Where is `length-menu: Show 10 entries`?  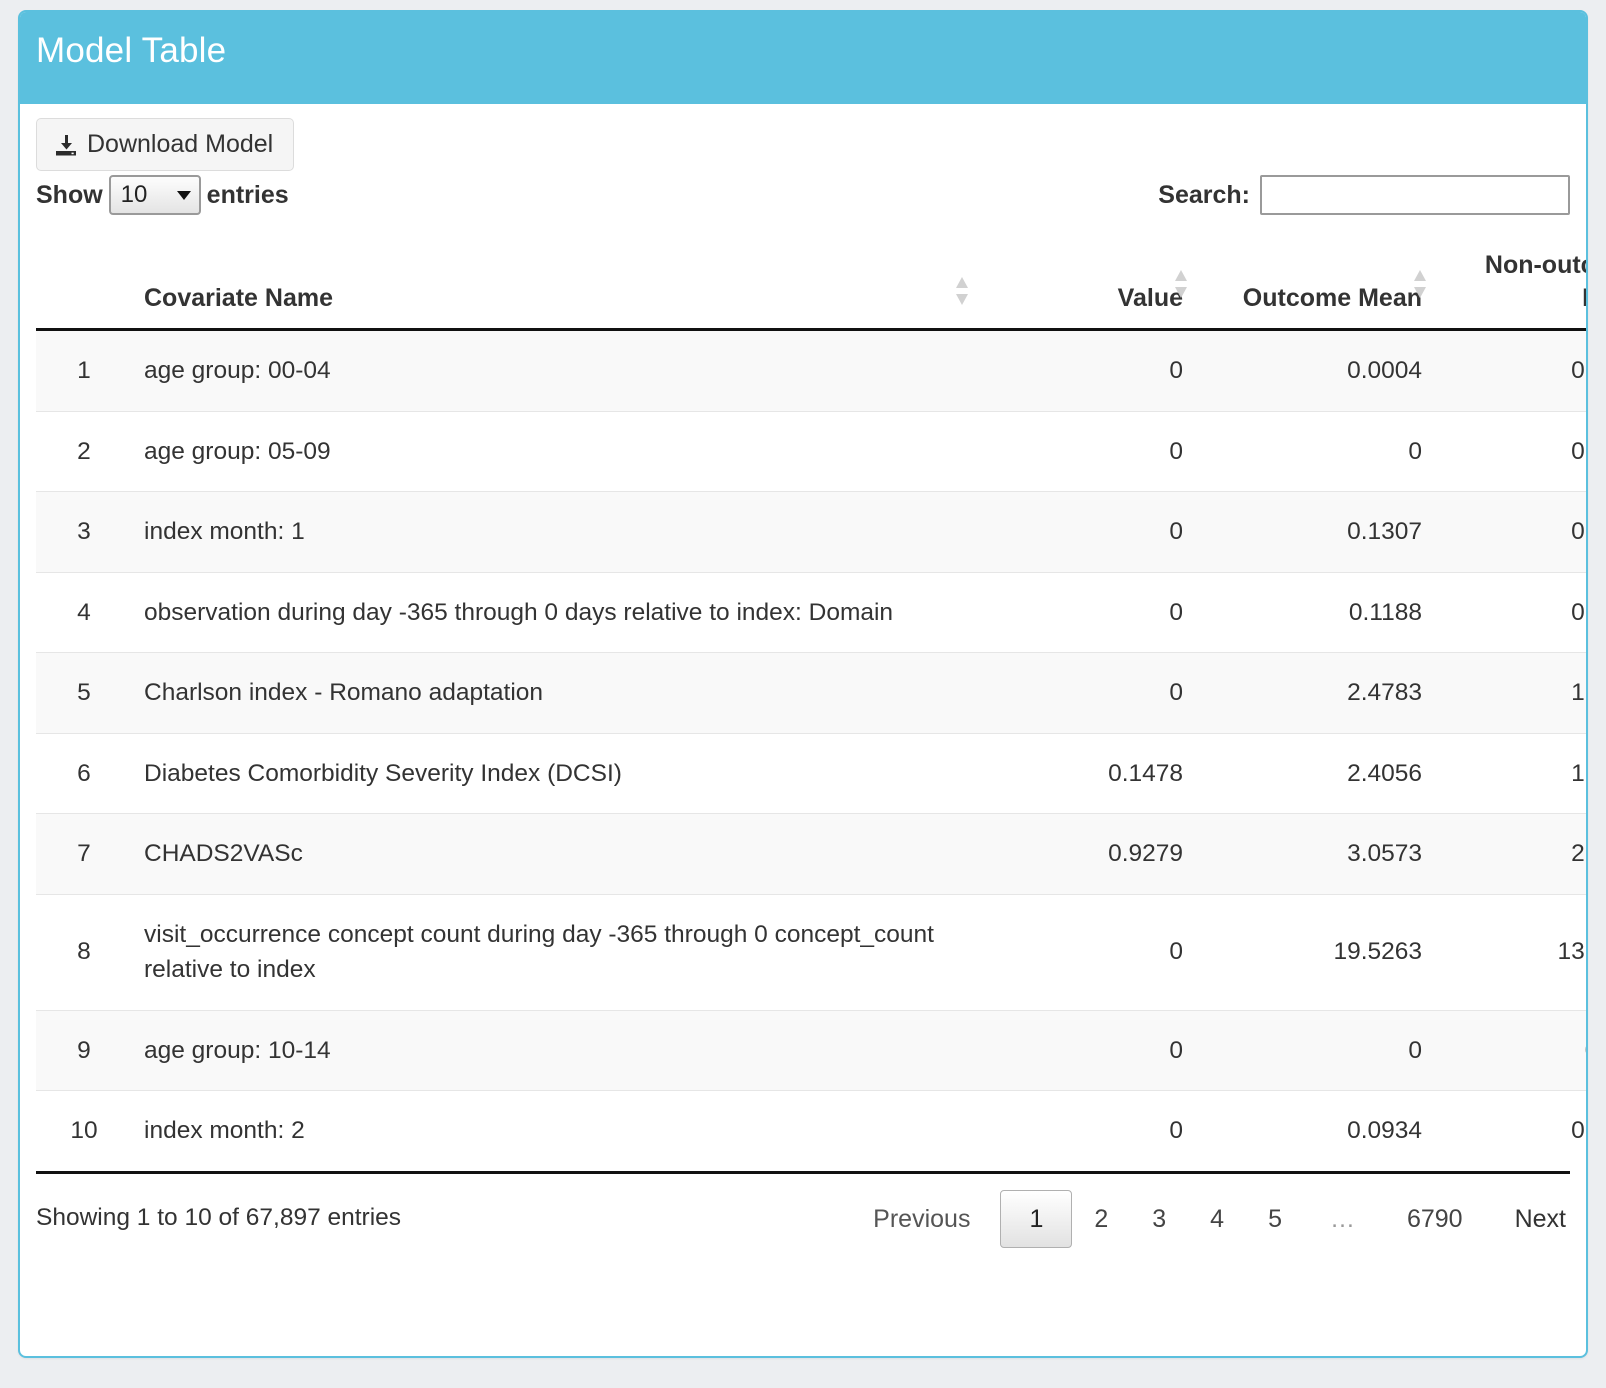 length-menu: Show 10 entries is located at coordinates (162, 195).